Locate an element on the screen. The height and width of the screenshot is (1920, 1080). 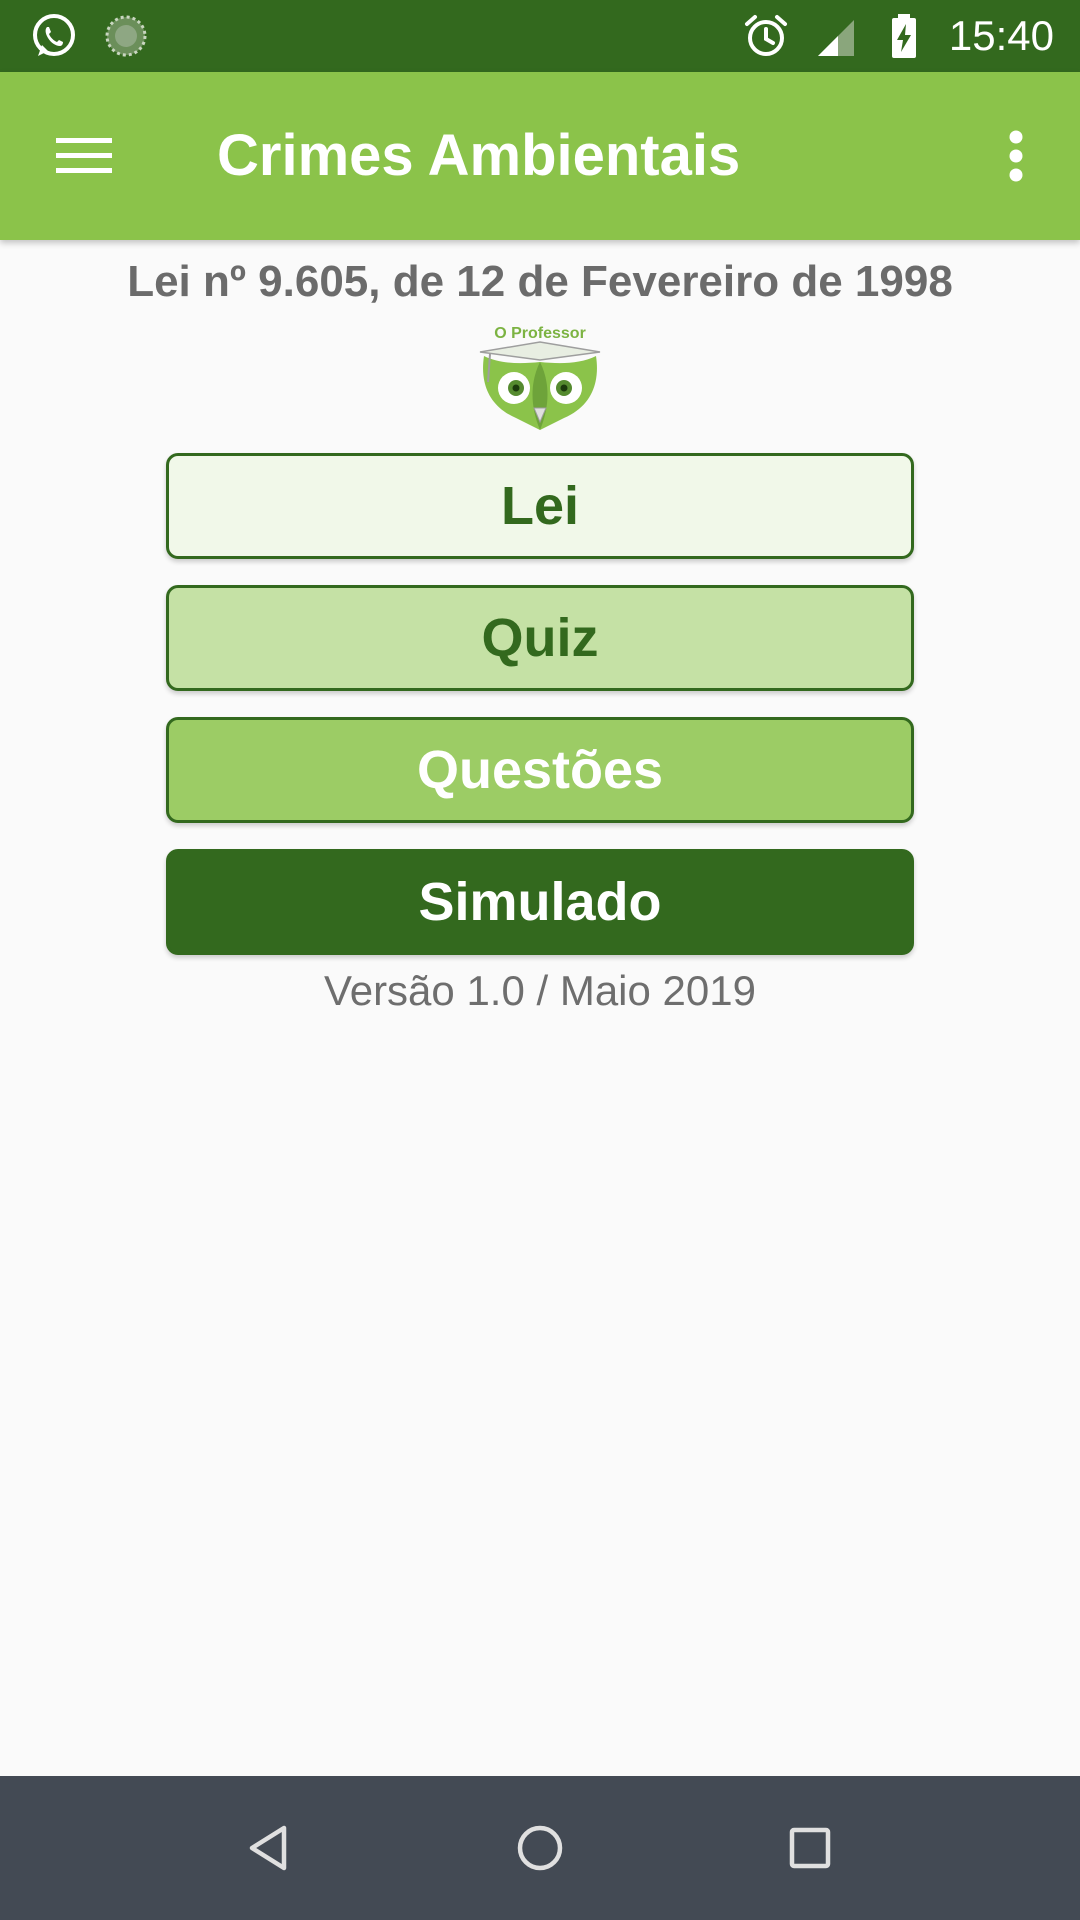
questoes-button: Questões is located at coordinates (540, 770).